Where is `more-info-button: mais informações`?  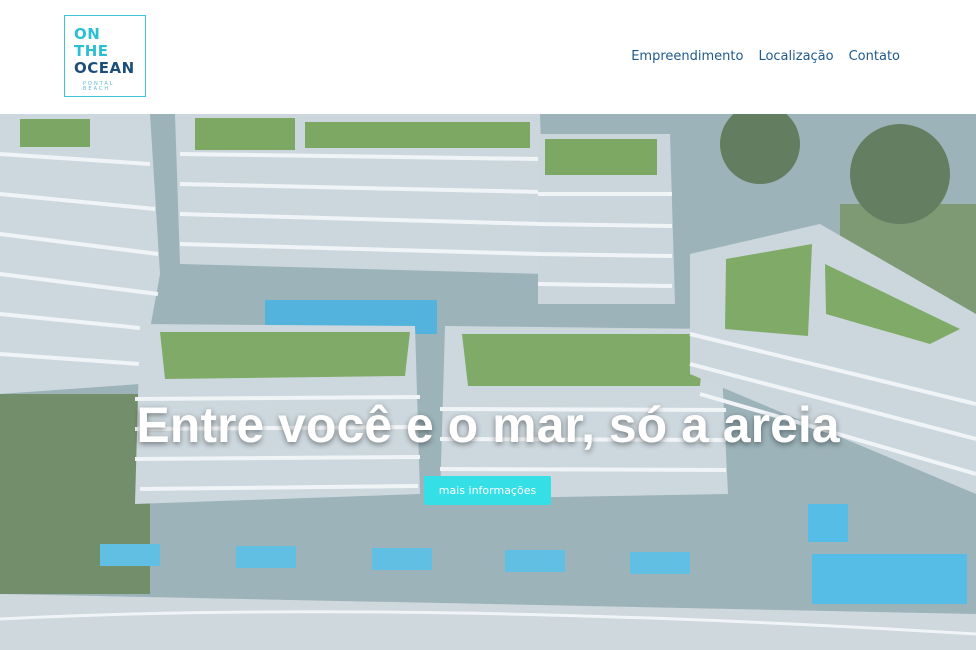 more-info-button: mais informações is located at coordinates (487, 490).